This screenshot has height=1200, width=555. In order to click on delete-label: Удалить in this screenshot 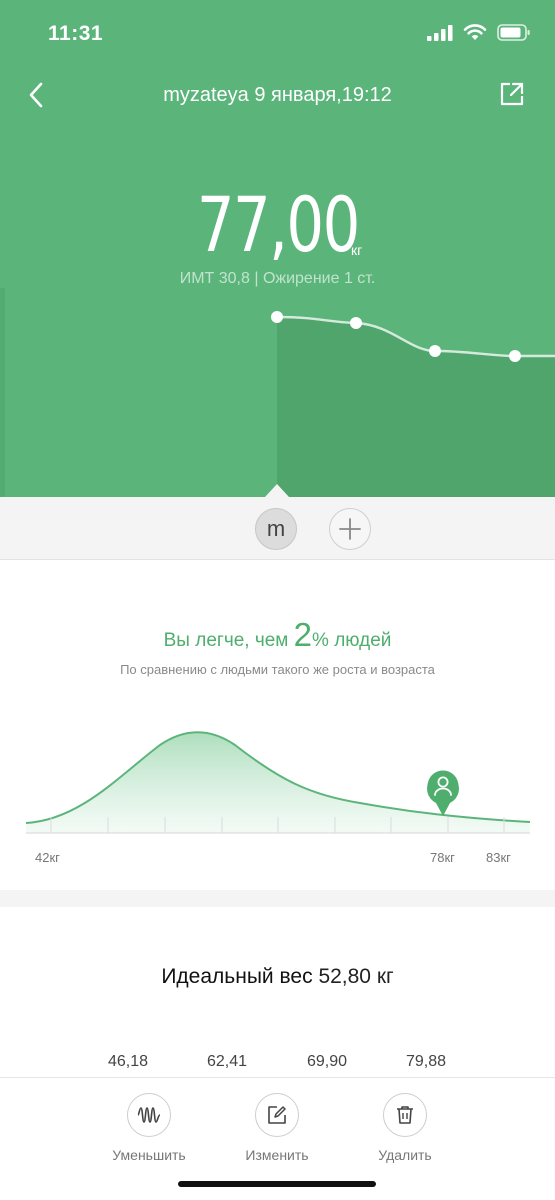, I will do `click(405, 1155)`.